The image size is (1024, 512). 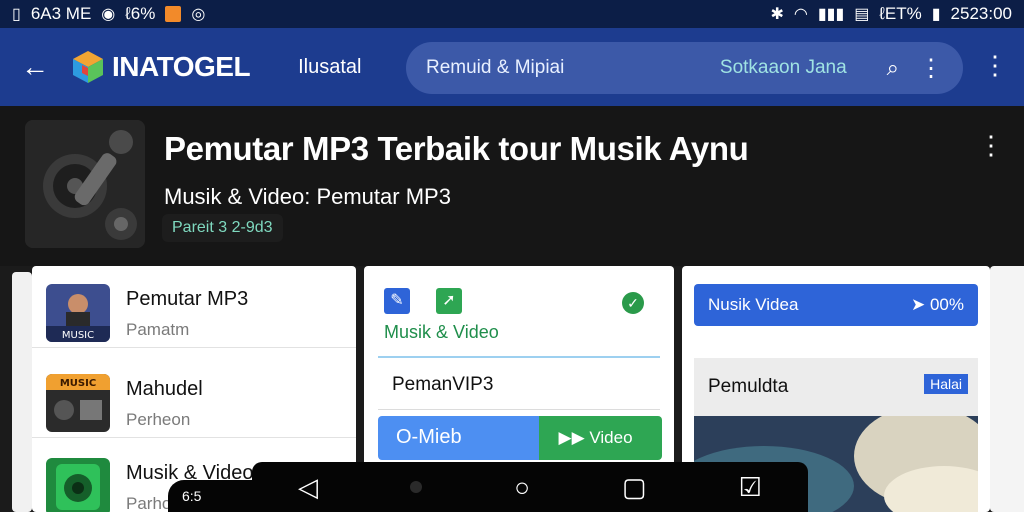 What do you see at coordinates (753, 304) in the screenshot?
I see `media-bar-label: Nusik Videa` at bounding box center [753, 304].